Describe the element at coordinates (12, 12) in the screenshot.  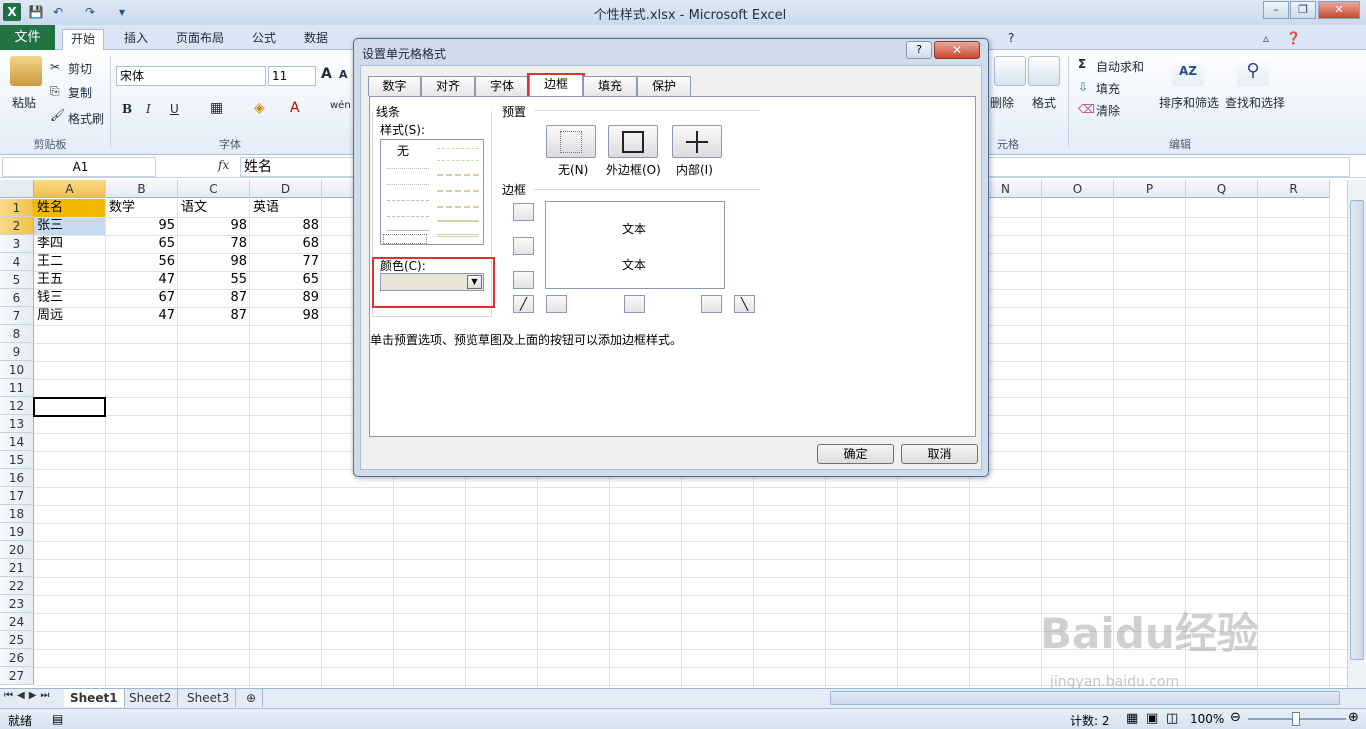
I see `excel-app-icon: X` at that location.